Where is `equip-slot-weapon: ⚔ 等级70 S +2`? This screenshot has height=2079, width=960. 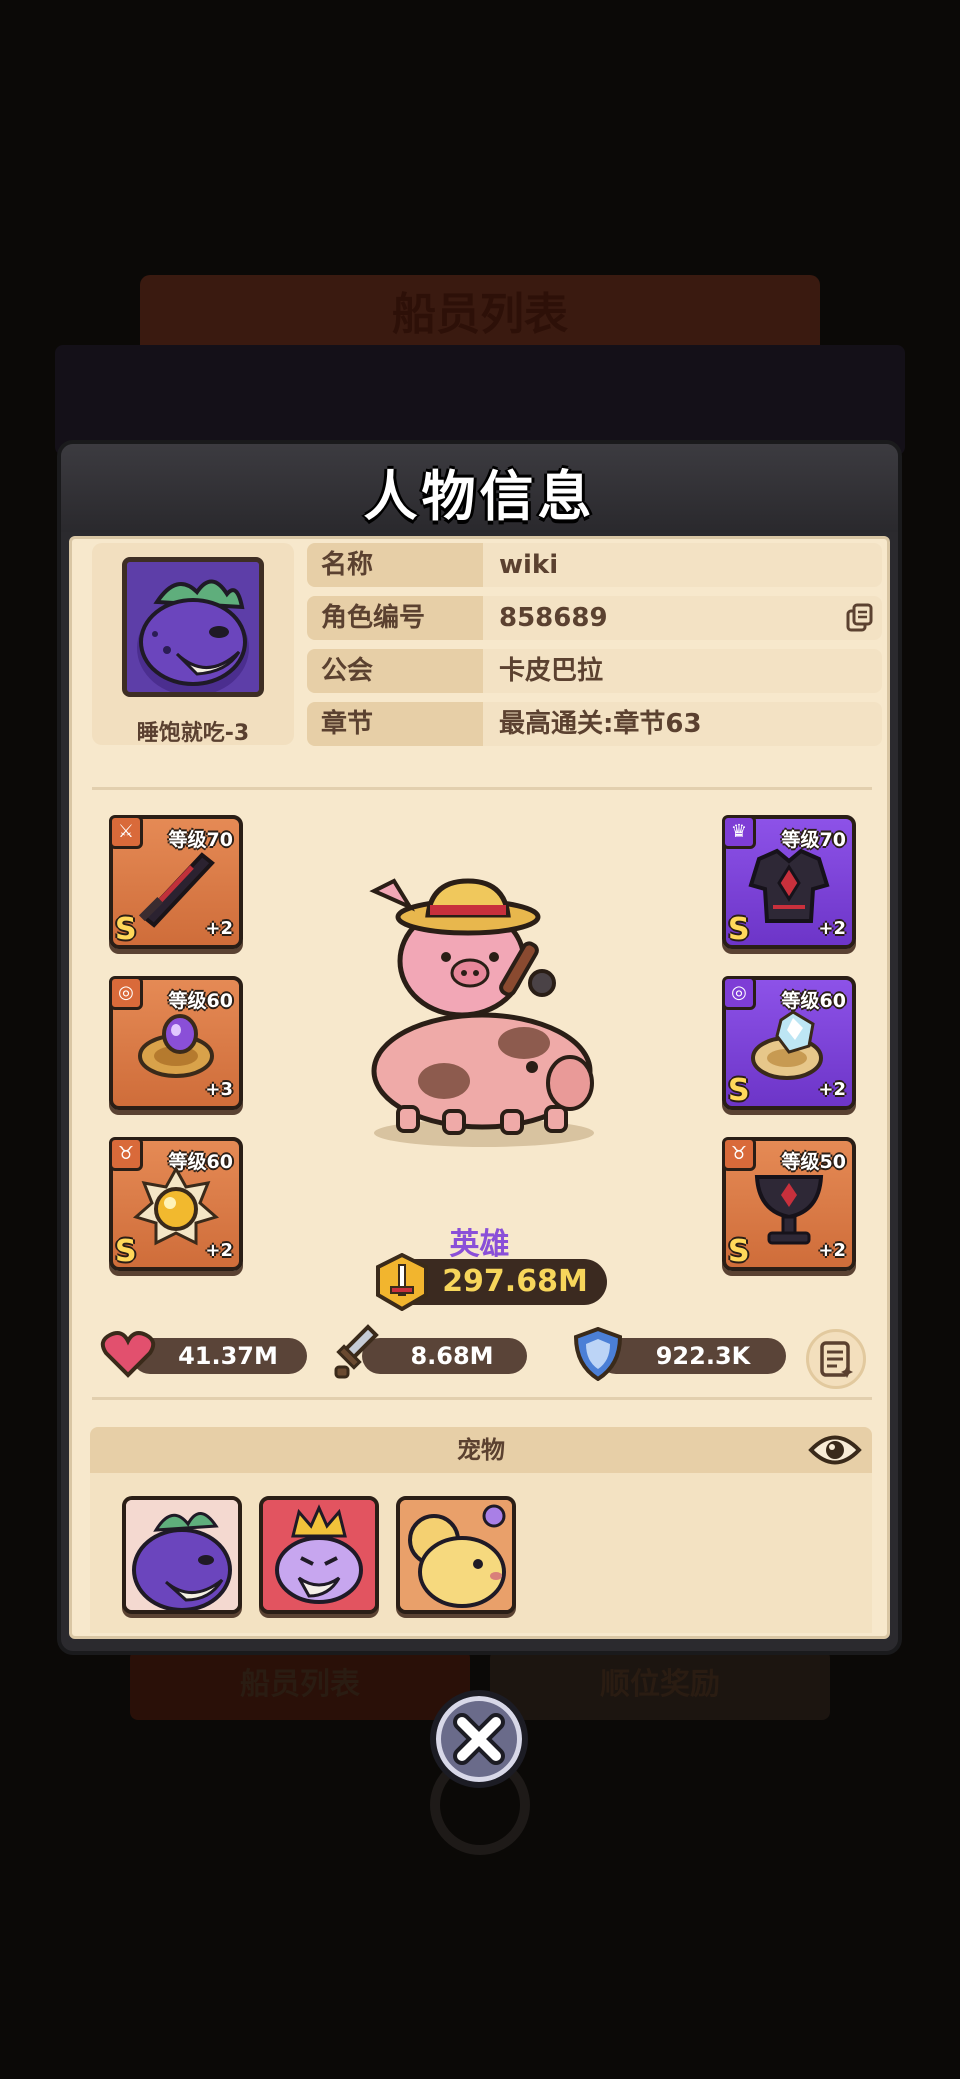
equip-slot-weapon: ⚔ 等级70 S +2 is located at coordinates (176, 882).